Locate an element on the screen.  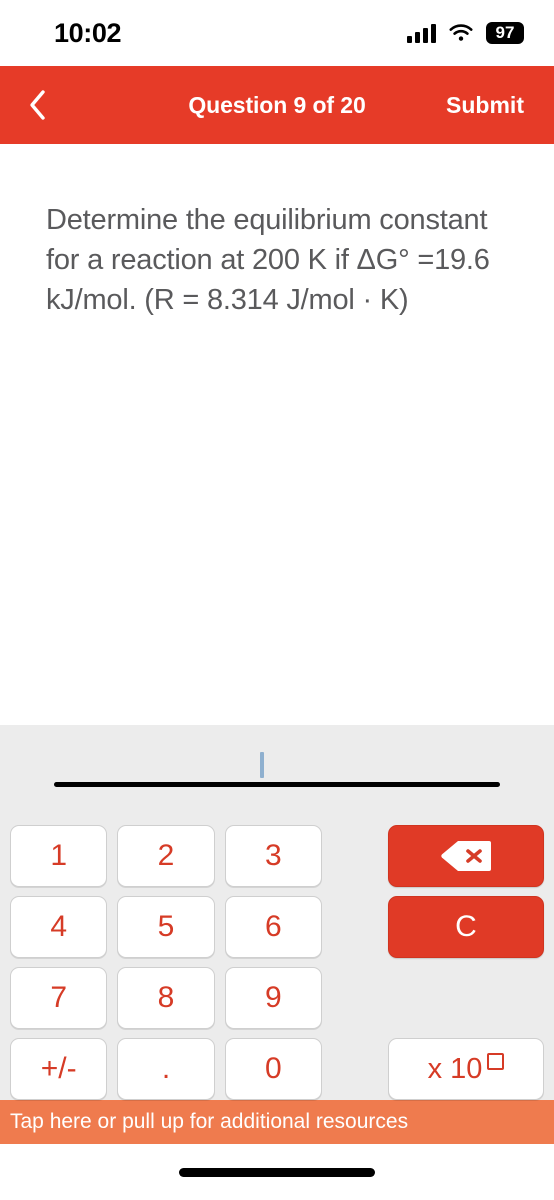
back-button is located at coordinates (37, 105).